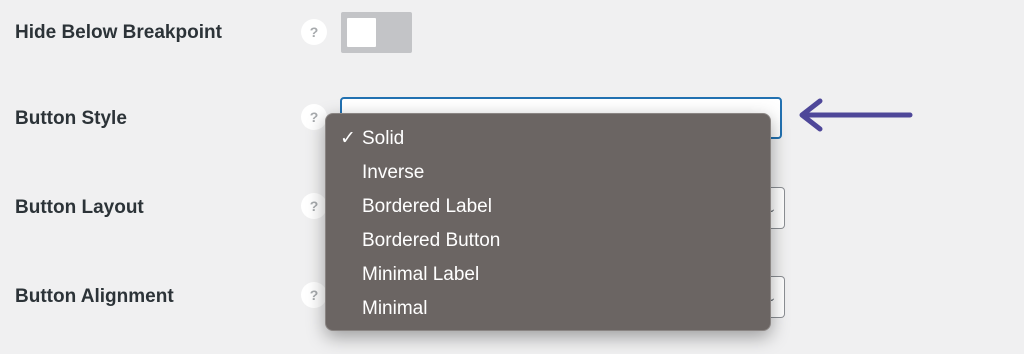 The width and height of the screenshot is (1024, 354). Describe the element at coordinates (421, 274) in the screenshot. I see `menu-item-label: Minimal Label` at that location.